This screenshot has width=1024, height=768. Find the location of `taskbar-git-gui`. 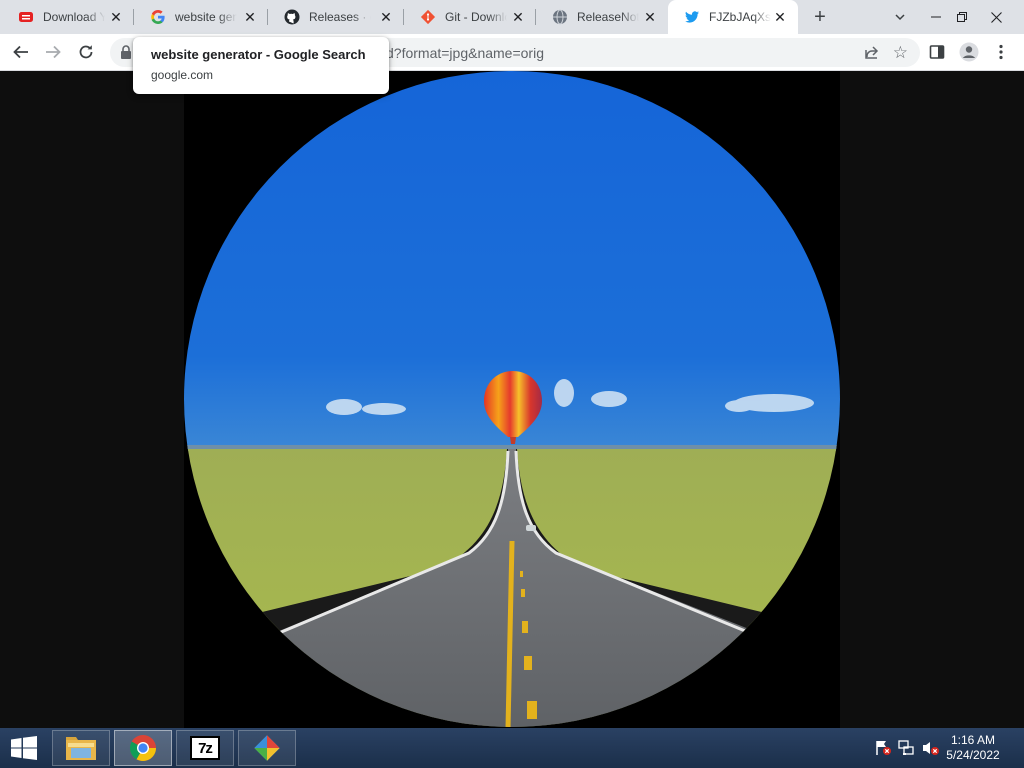

taskbar-git-gui is located at coordinates (267, 748).